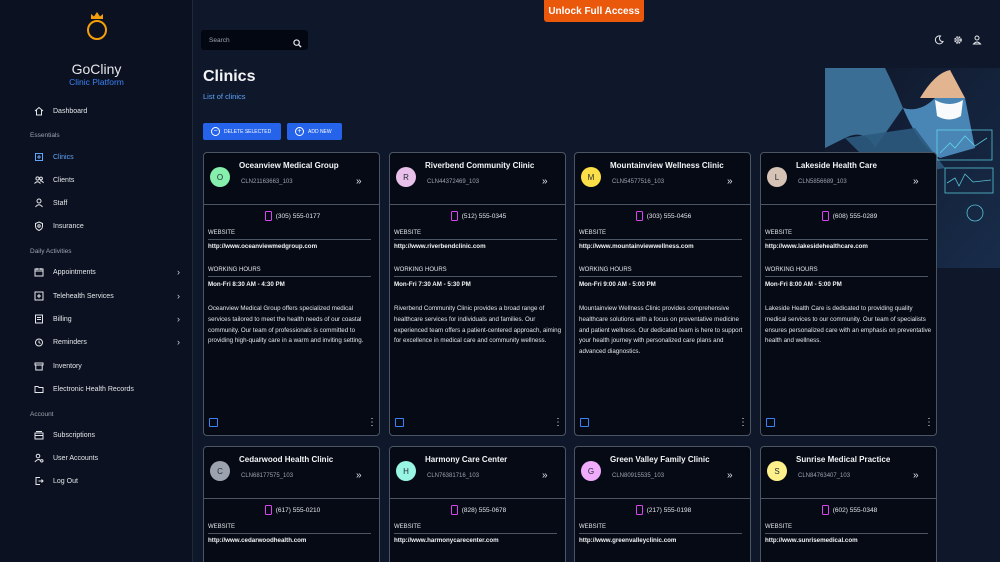 Image resolution: width=1000 pixels, height=562 pixels. What do you see at coordinates (39, 180) in the screenshot?
I see `users-icon` at bounding box center [39, 180].